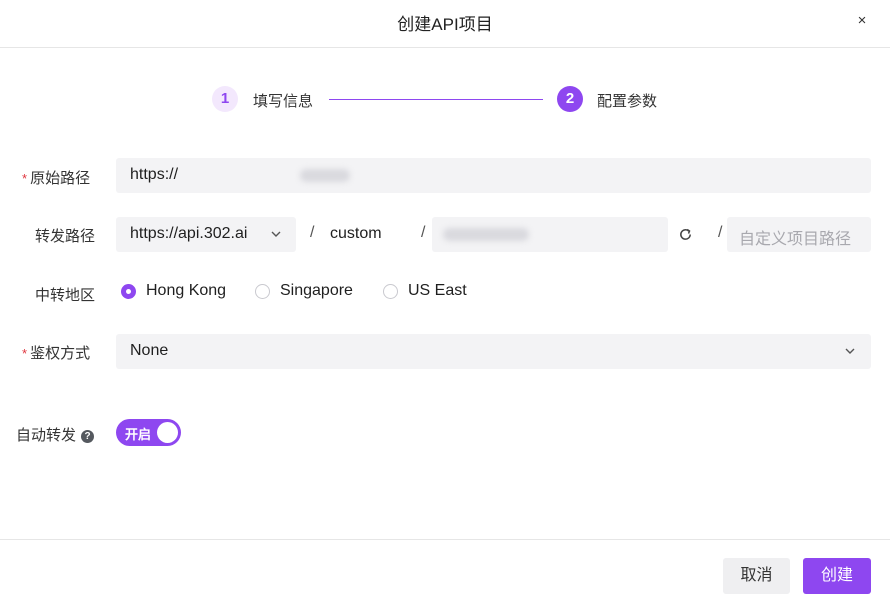  I want to click on step-2-label: 配置参数, so click(627, 101).